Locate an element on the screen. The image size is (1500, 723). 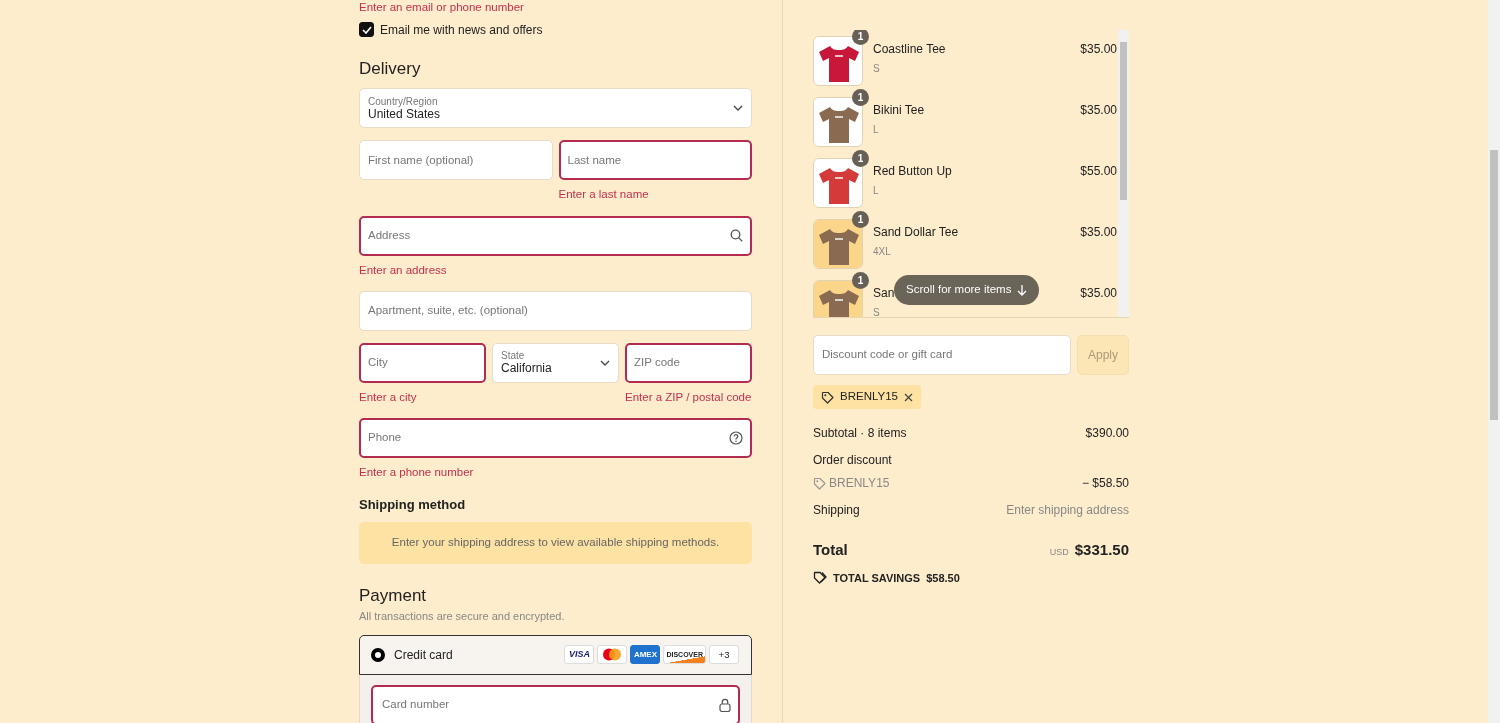
radio-button is located at coordinates (378, 654).